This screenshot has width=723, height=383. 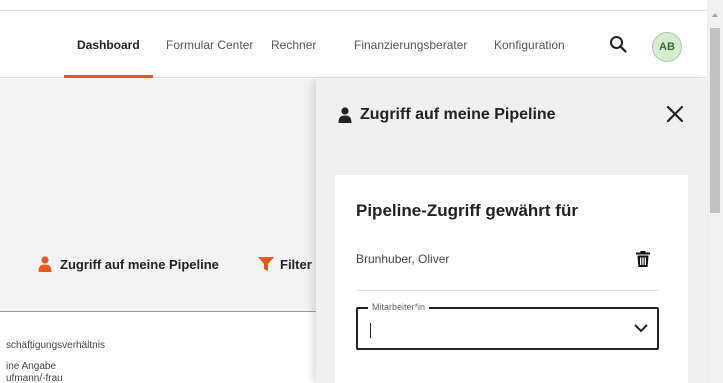 I want to click on nav-konfiguration: Konfiguration, so click(x=529, y=45).